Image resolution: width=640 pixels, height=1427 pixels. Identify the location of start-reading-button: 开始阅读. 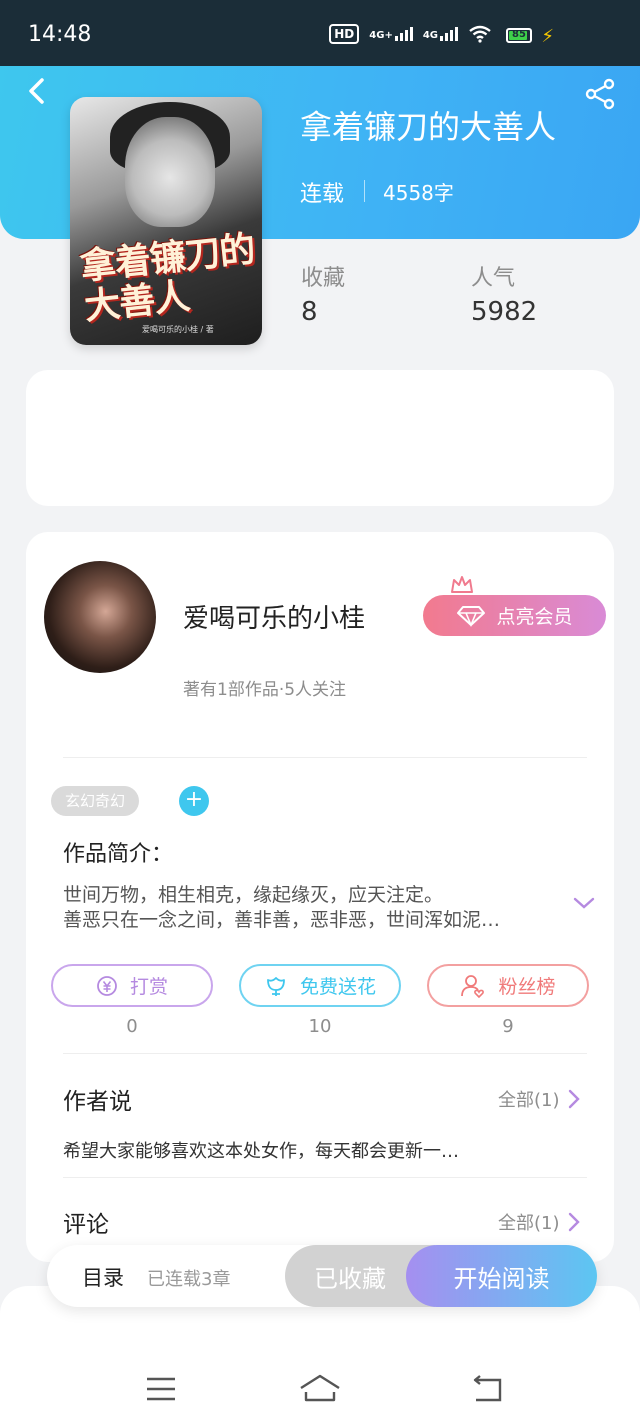
(501, 1276).